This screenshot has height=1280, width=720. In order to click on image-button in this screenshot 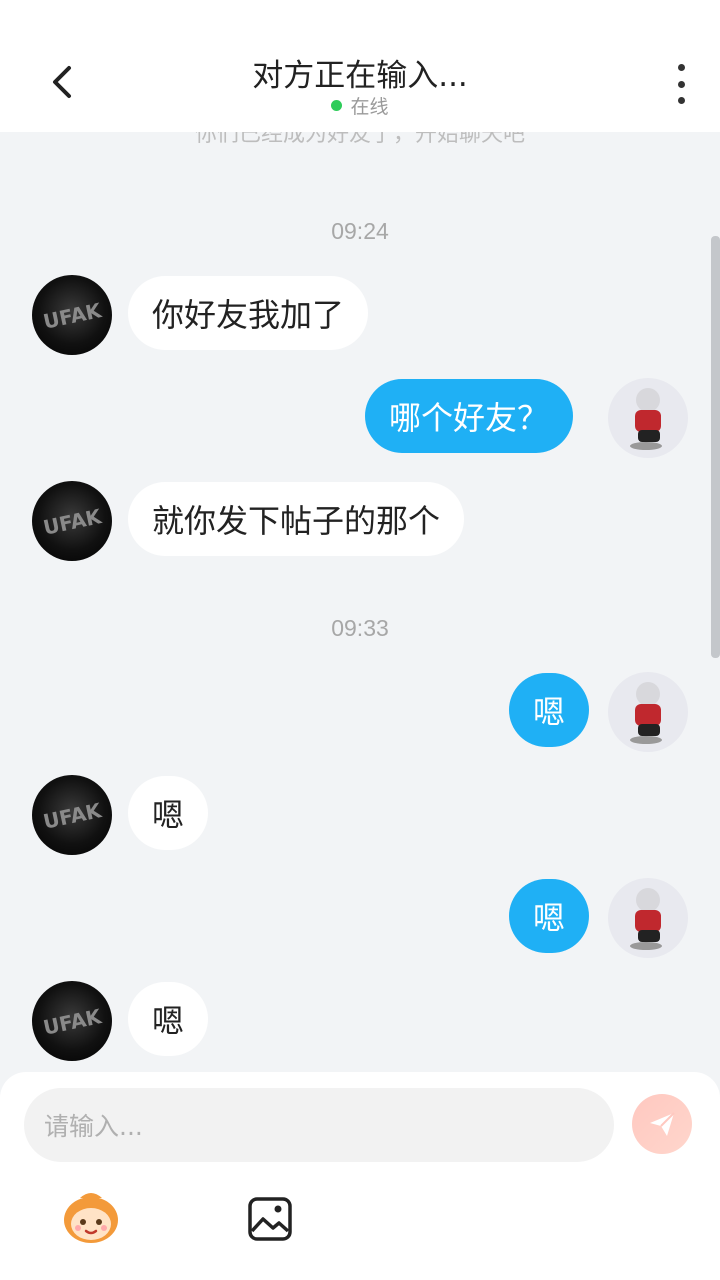, I will do `click(270, 1219)`.